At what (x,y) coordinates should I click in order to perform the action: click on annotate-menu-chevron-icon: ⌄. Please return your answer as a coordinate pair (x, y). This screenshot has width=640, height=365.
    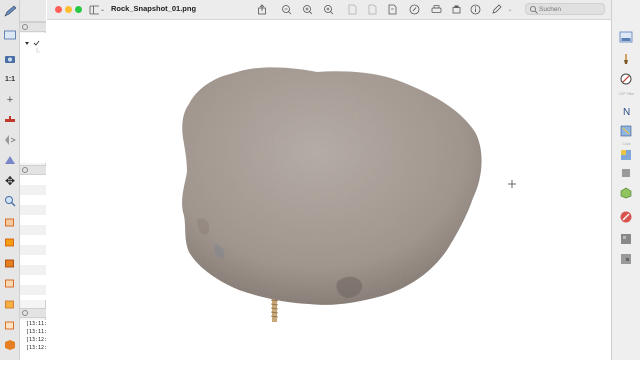
    Looking at the image, I should click on (510, 9).